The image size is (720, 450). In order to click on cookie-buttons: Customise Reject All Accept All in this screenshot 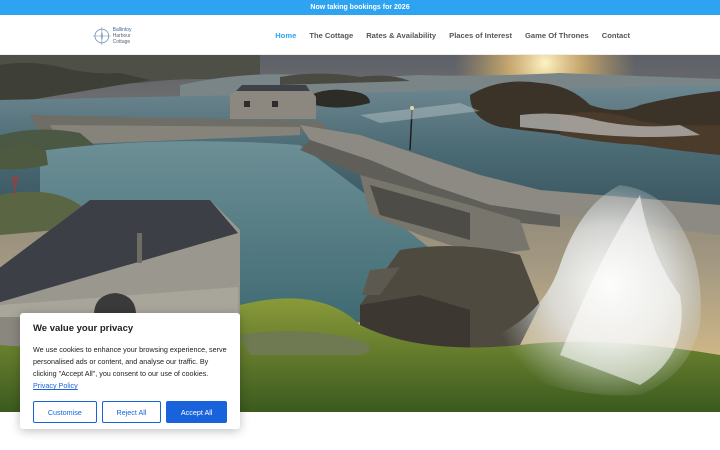, I will do `click(130, 412)`.